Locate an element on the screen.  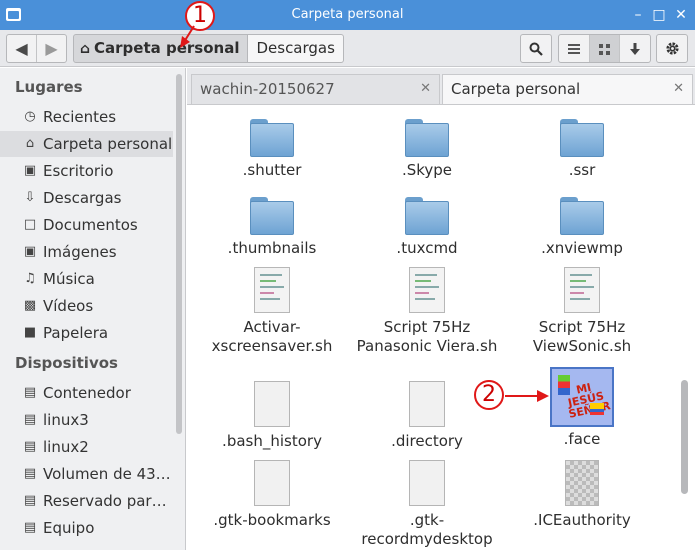
sidebar-item-descargas: ⇩ Descargas is located at coordinates (86, 198).